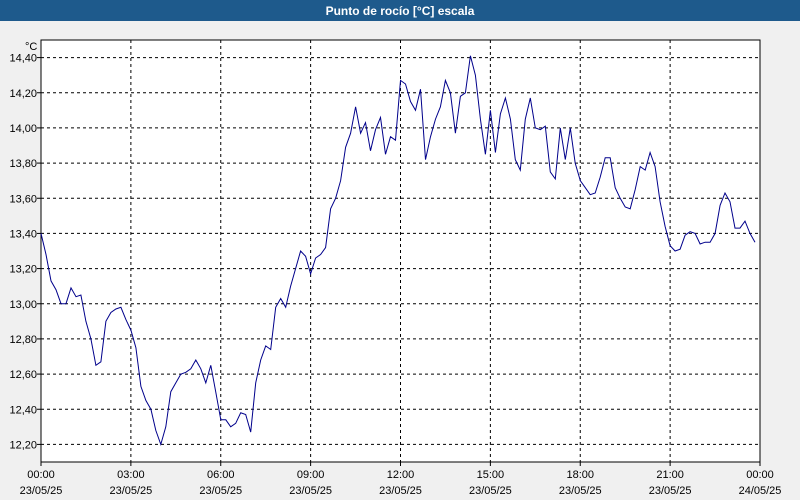 This screenshot has width=800, height=500. Describe the element at coordinates (670, 475) in the screenshot. I see `x-tick-time-label: 21:00` at that location.